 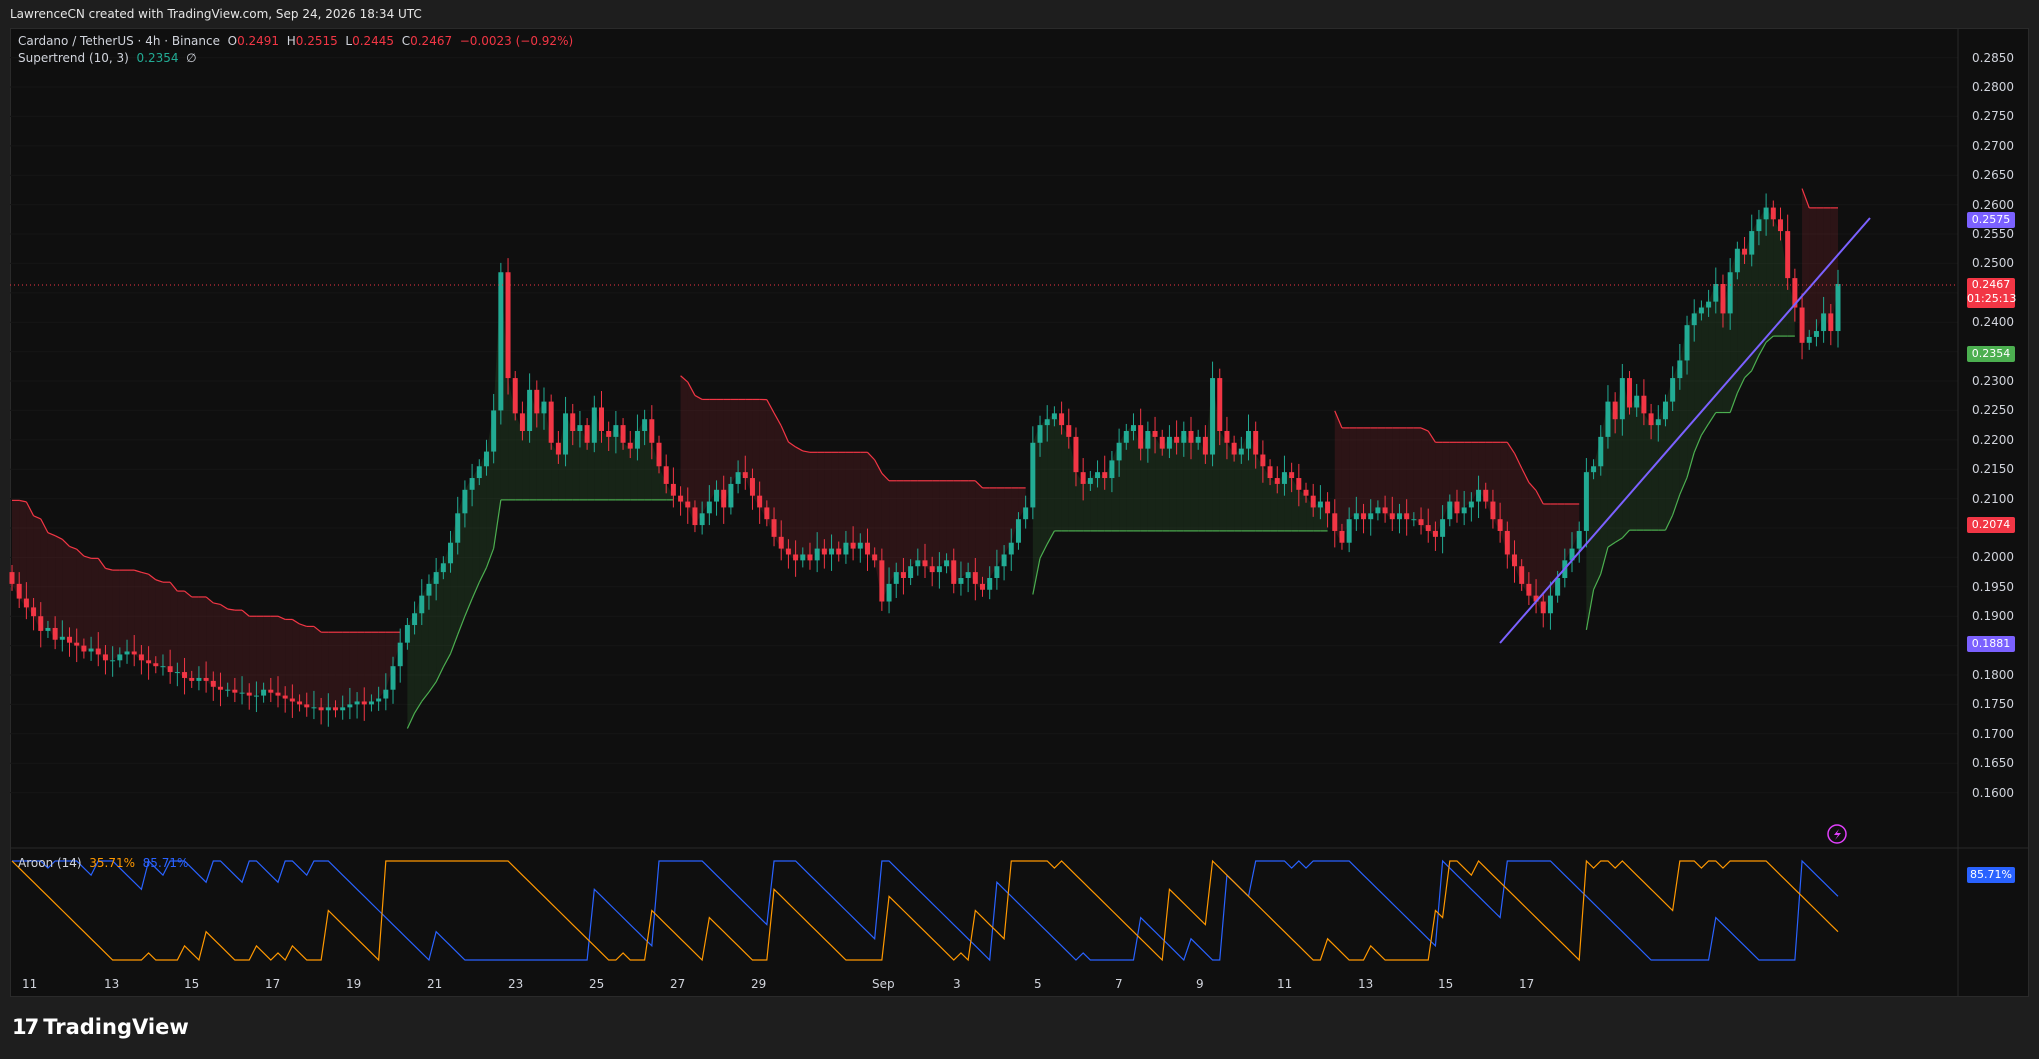 I want to click on trendline, so click(x=1685, y=430).